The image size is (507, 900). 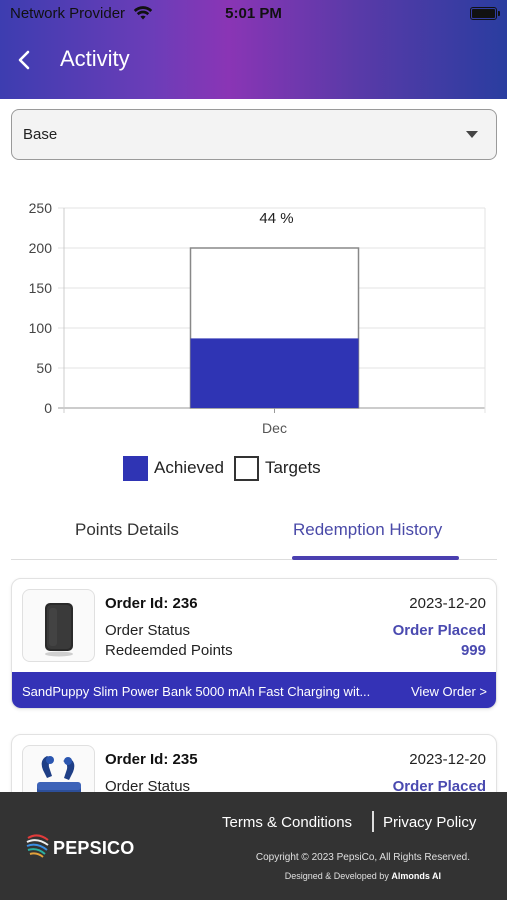 I want to click on tab-bar: Points Details Redemption History, so click(x=254, y=532).